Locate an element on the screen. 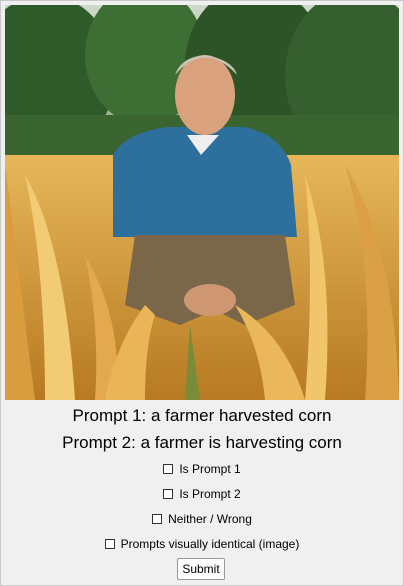 The image size is (404, 586). option-is-prompt-1: Is Prompt 1 is located at coordinates (202, 469).